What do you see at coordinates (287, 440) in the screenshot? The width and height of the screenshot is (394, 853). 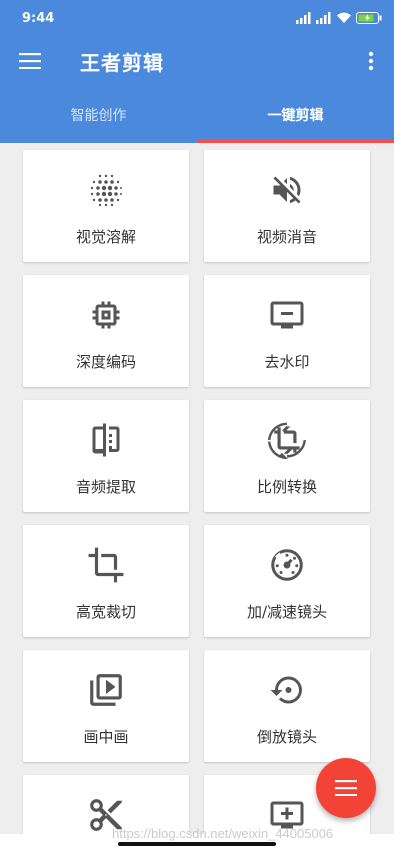 I see `crop-rotate-icon` at bounding box center [287, 440].